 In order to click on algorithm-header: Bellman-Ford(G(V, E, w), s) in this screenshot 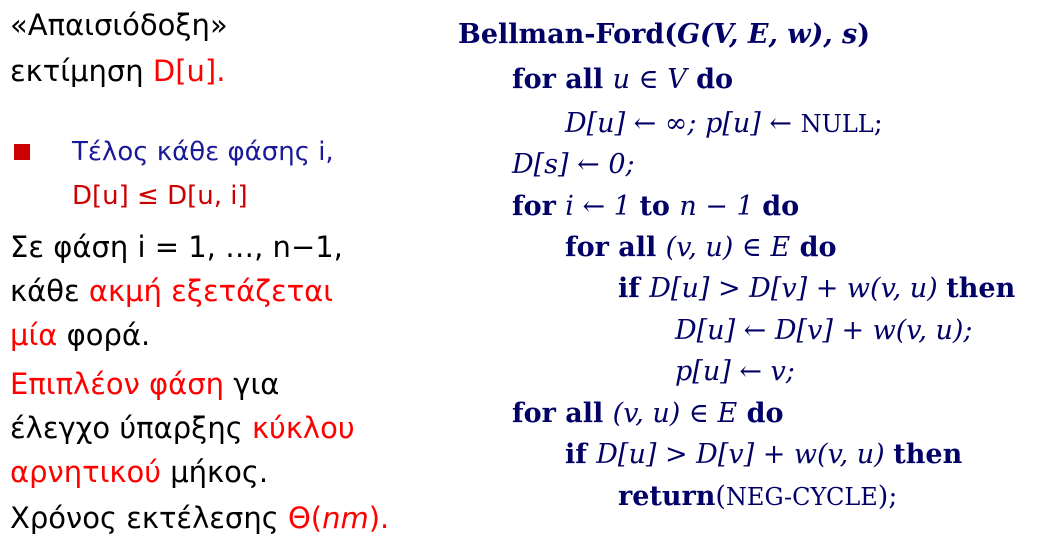, I will do `click(664, 34)`.